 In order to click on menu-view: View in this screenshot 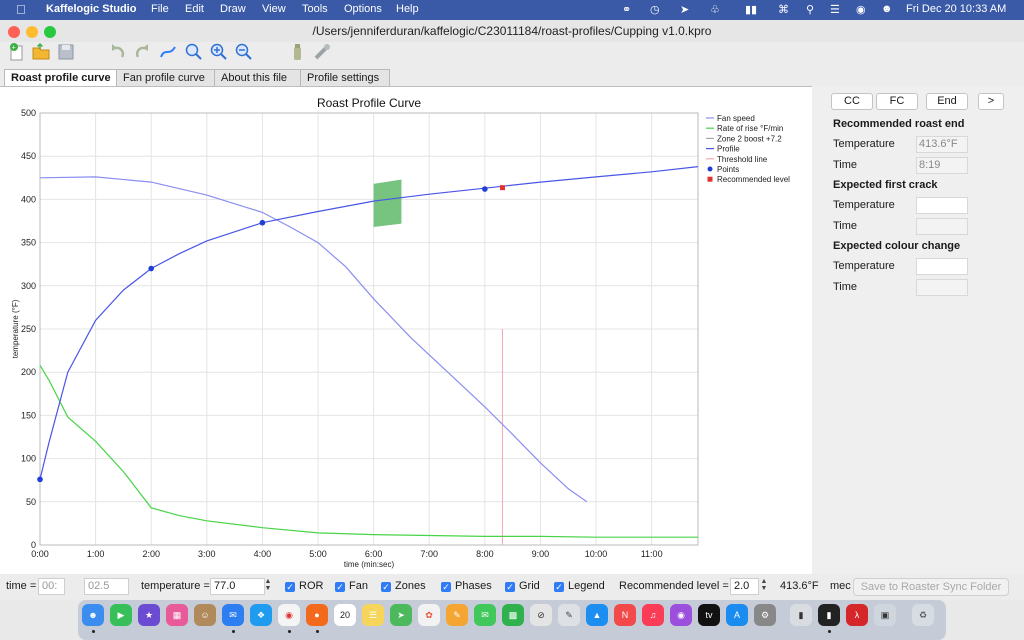, I will do `click(274, 9)`.